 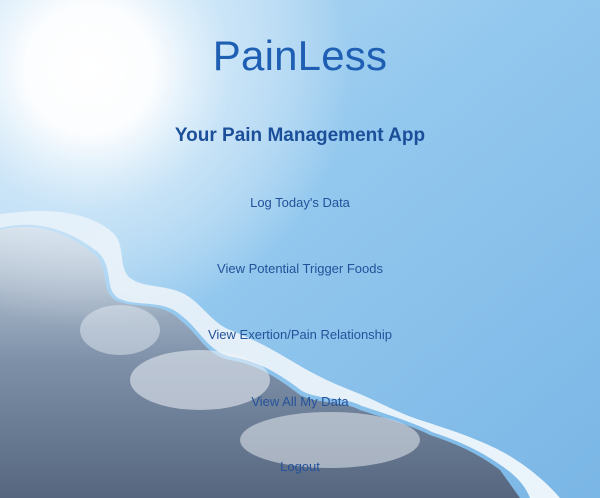 I want to click on nav-link-label: View Exertion/Pain Relationship, so click(x=300, y=334).